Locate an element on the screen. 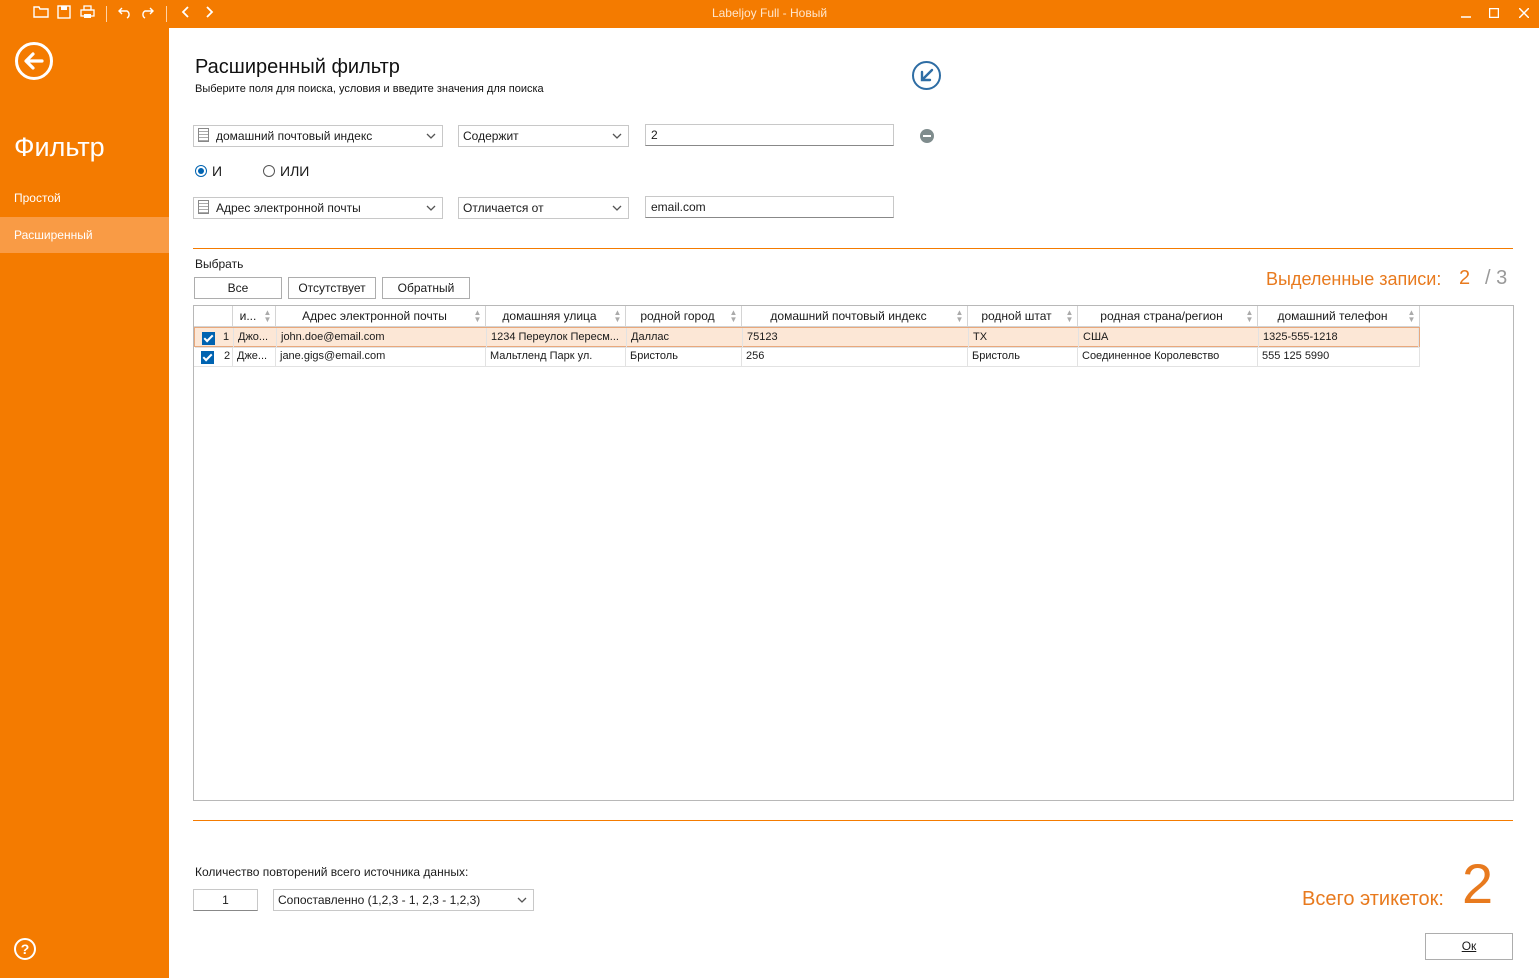 This screenshot has height=978, width=1539. table-cell: TX is located at coordinates (1024, 338).